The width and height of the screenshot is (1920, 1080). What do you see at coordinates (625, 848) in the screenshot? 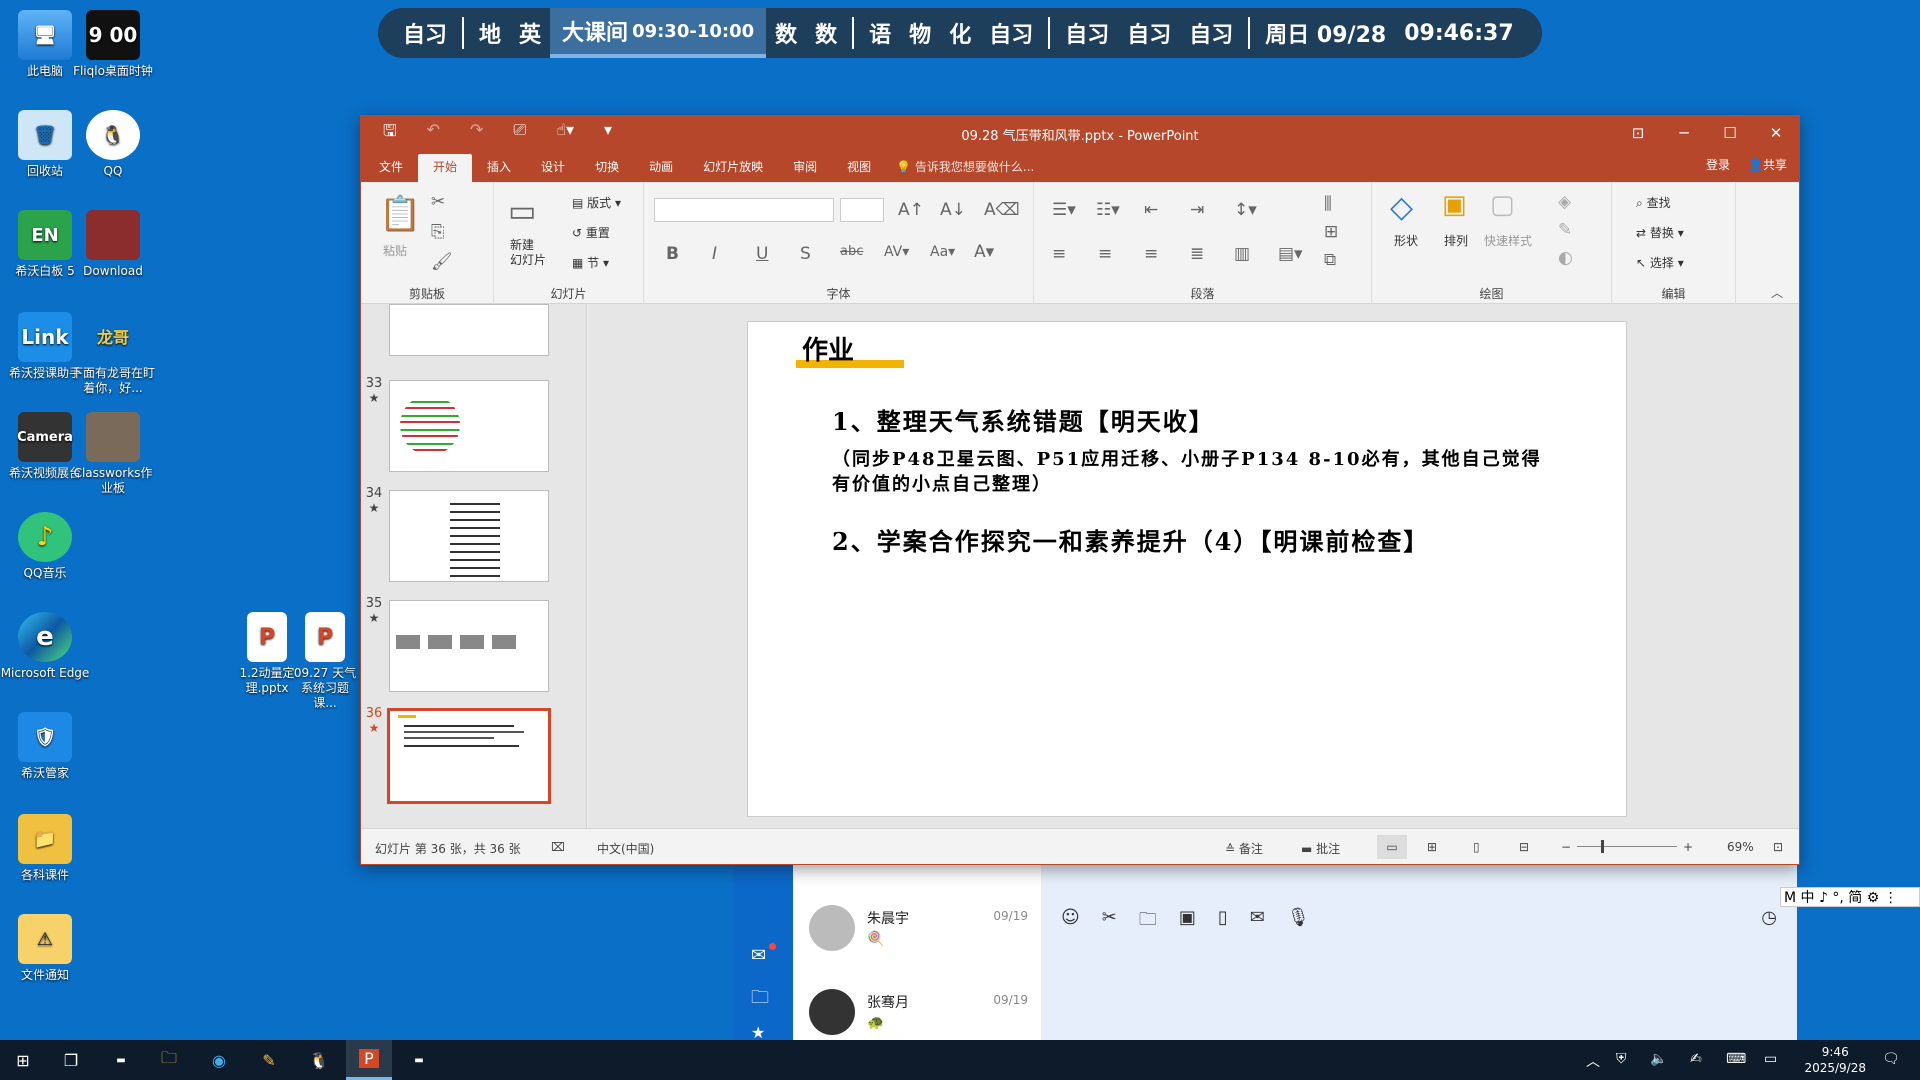
I see `language-indicator: 中文(中国)` at bounding box center [625, 848].